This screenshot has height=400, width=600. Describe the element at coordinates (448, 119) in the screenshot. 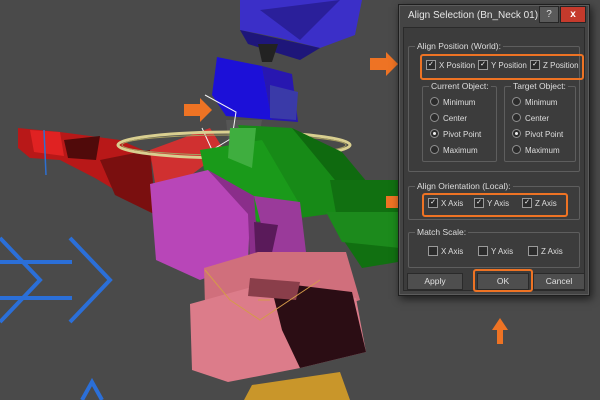

I see `current-center-radio: Center` at that location.